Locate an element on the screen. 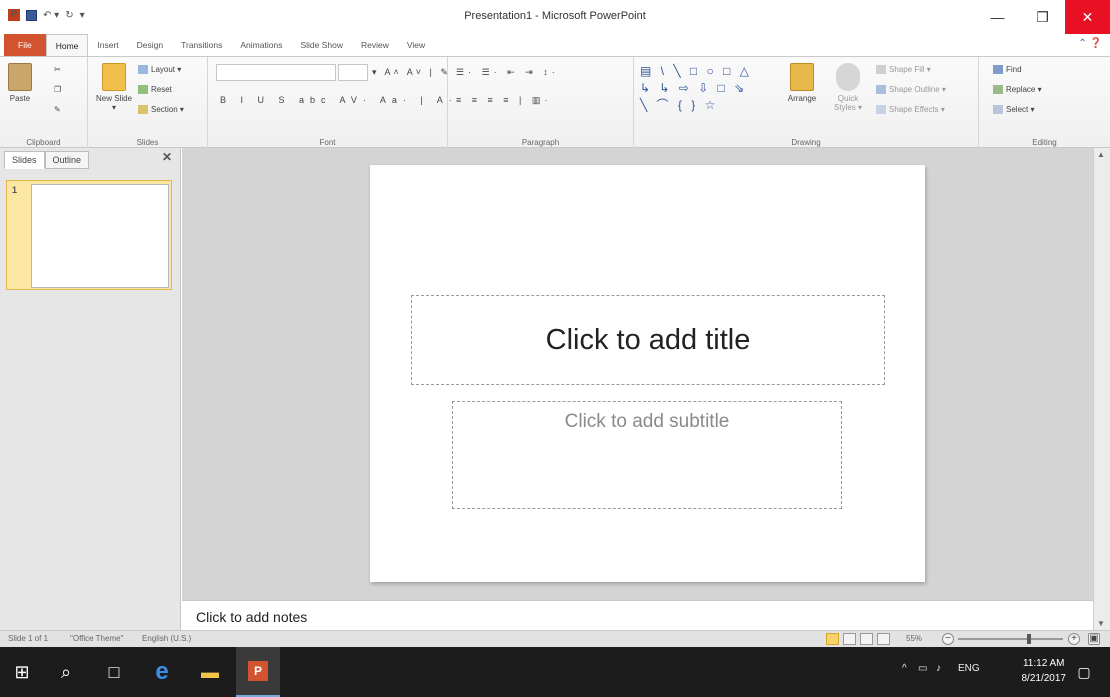 The height and width of the screenshot is (697, 1110). arrange-icon is located at coordinates (802, 77).